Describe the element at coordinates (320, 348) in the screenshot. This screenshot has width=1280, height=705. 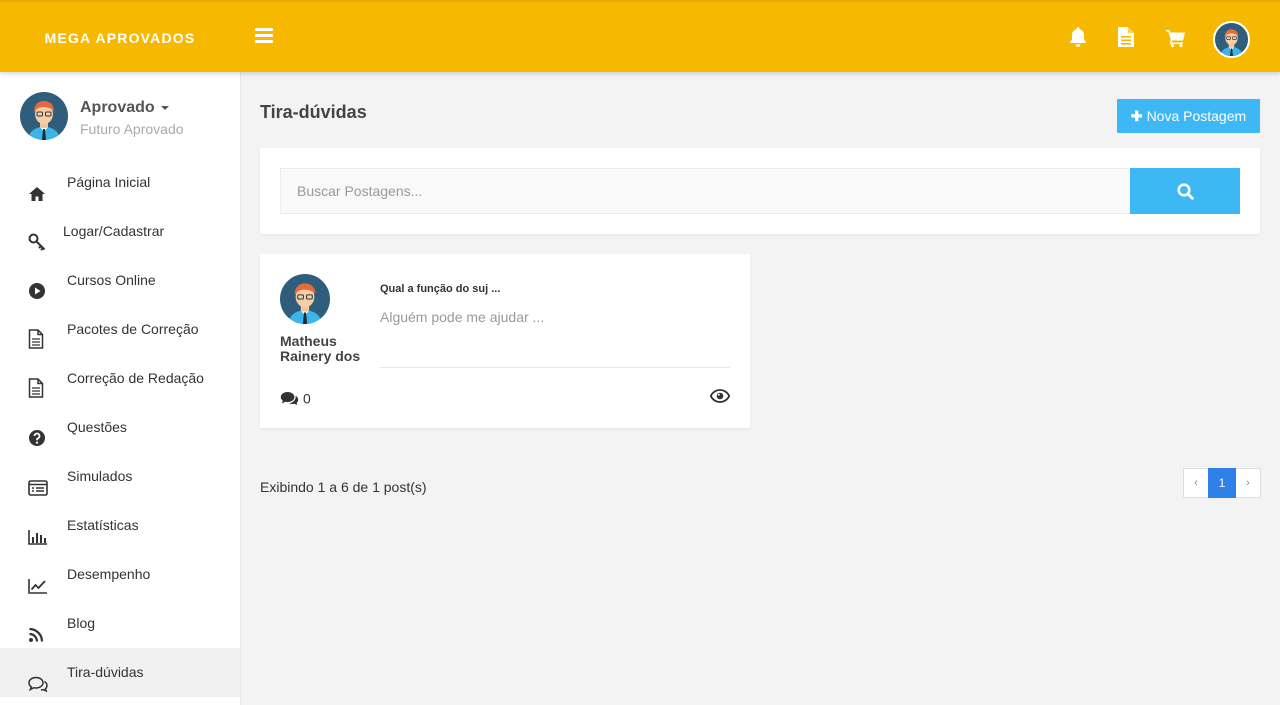
I see `post-author-name: Matheus Rainery dos` at that location.